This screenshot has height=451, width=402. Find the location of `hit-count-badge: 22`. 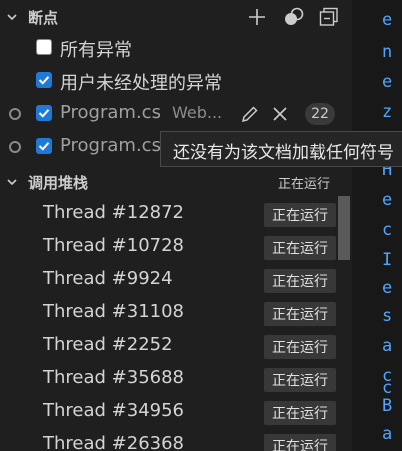

hit-count-badge: 22 is located at coordinates (320, 114).